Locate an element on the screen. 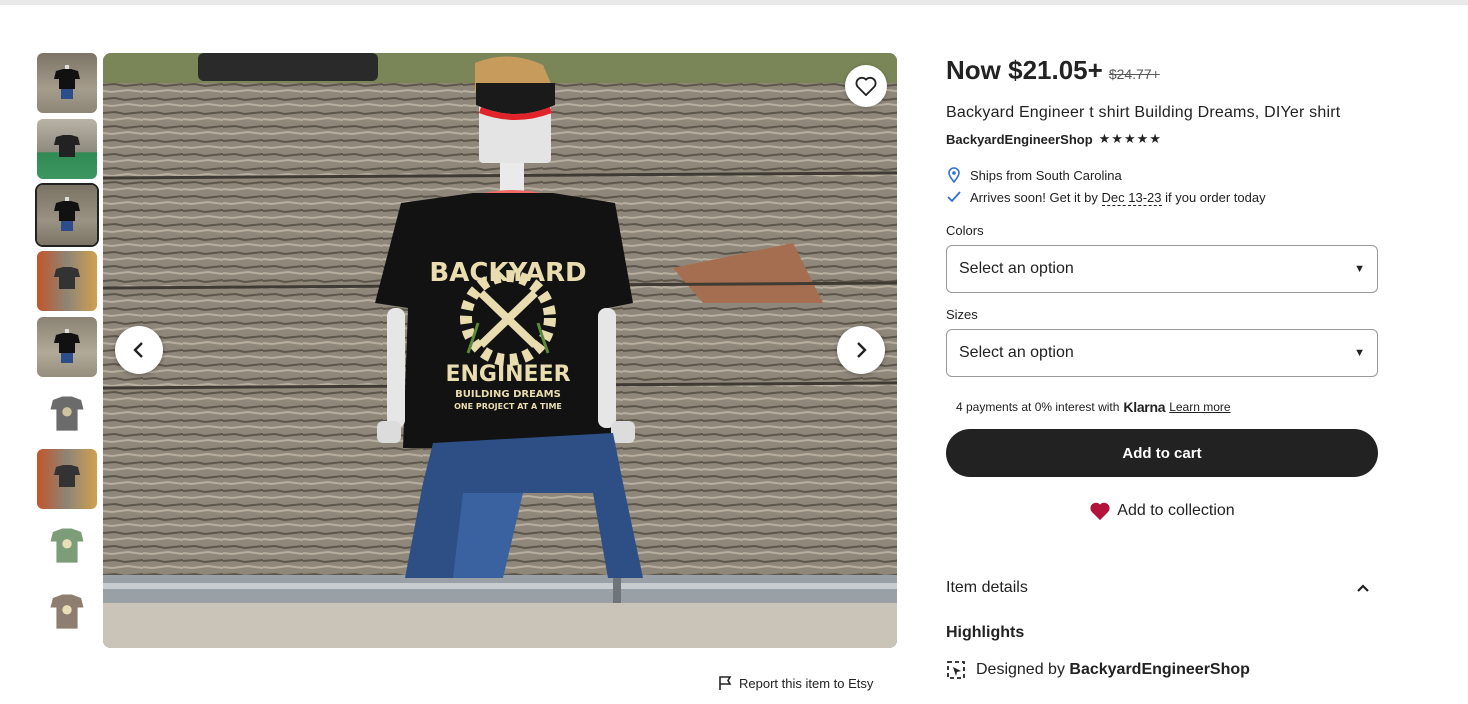  next-image-button is located at coordinates (861, 350).